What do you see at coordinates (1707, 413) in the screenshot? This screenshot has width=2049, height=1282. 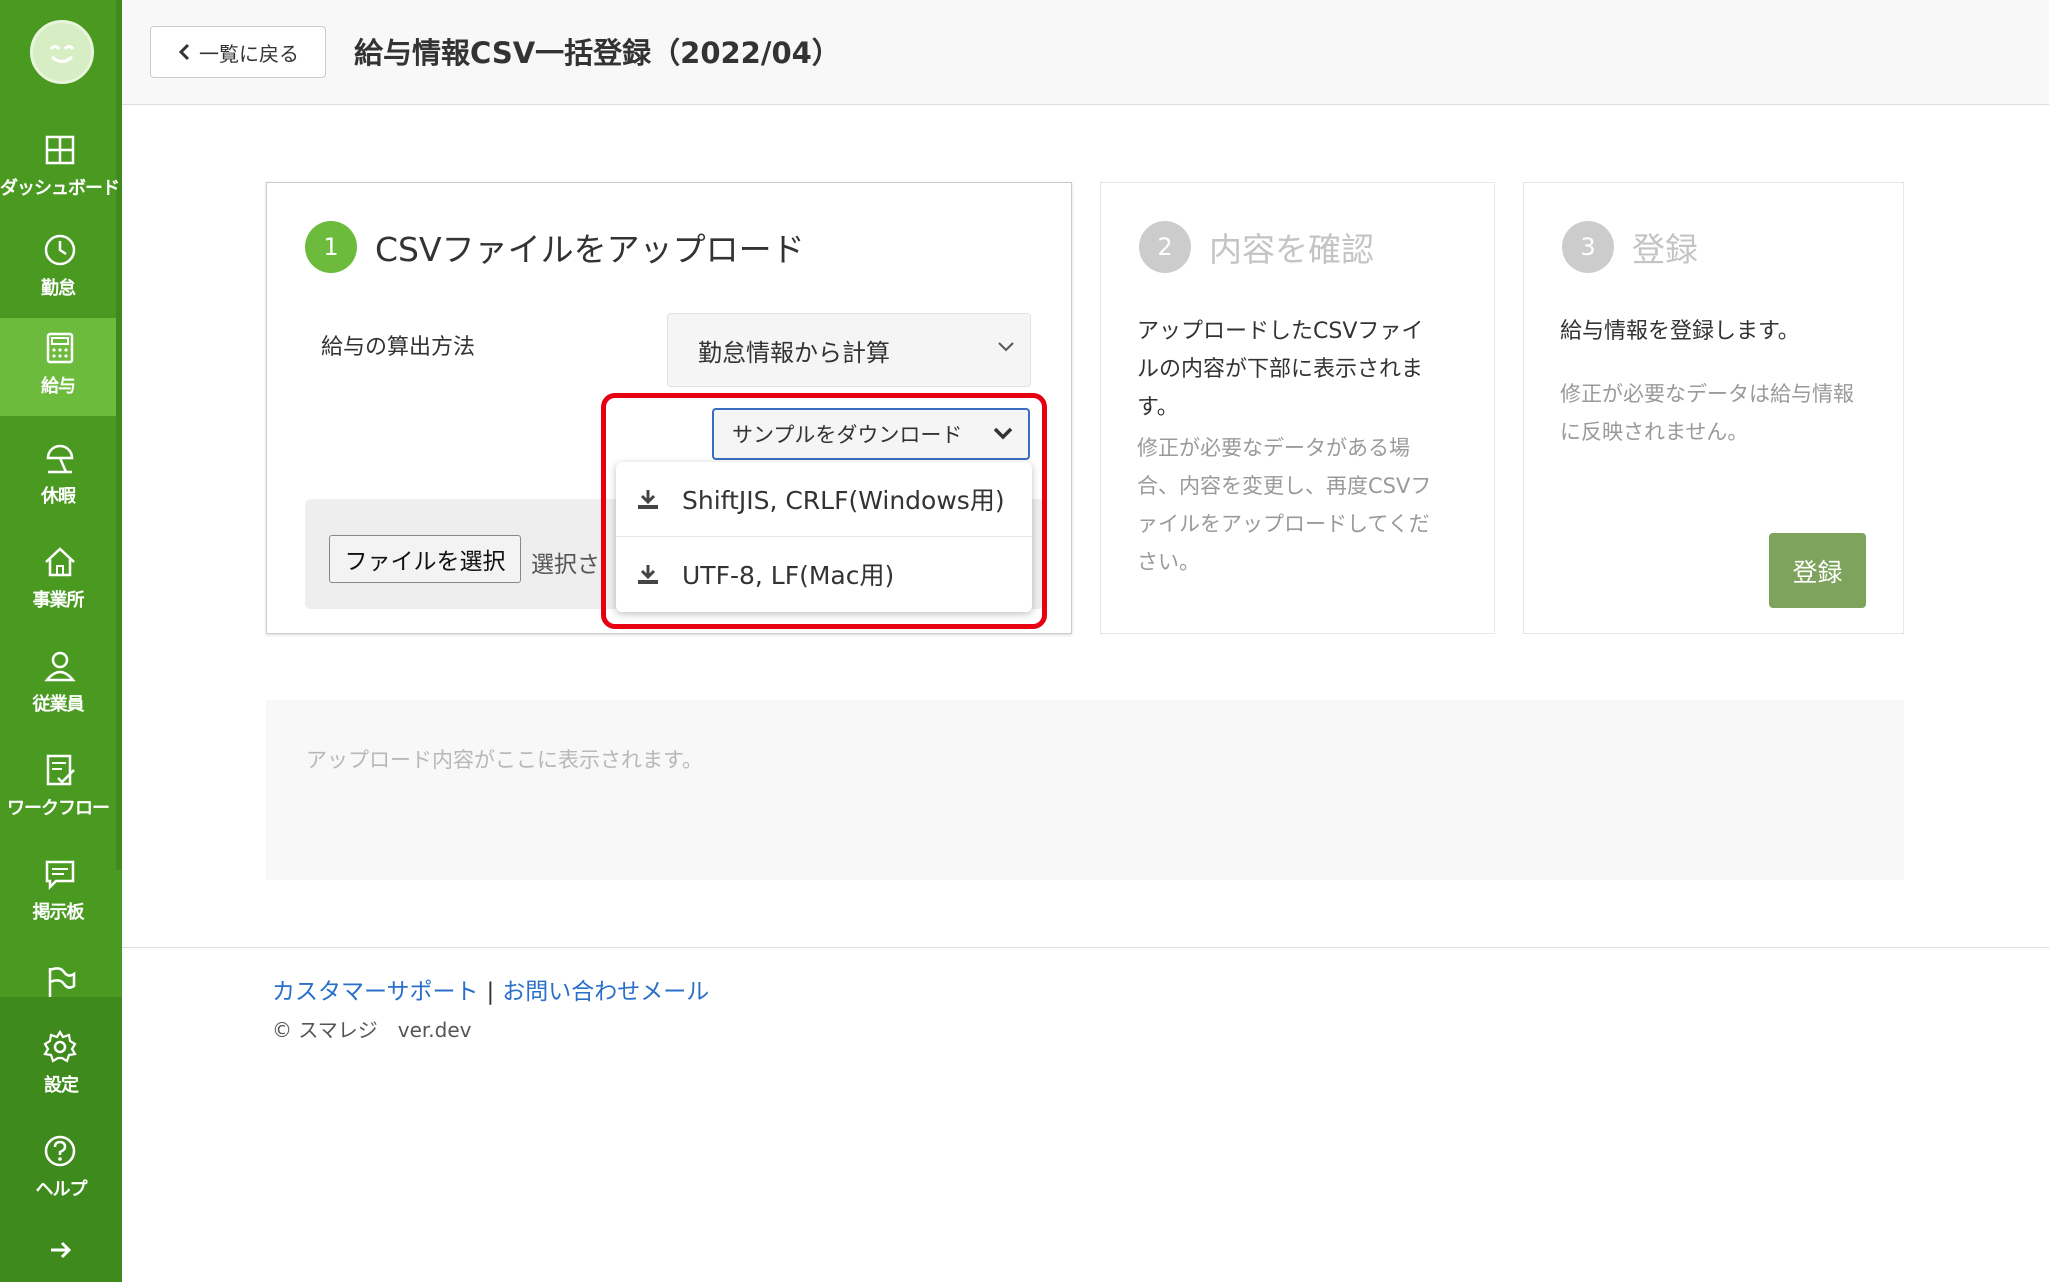 I see `step3-note: 修正が必要なデータは給与情報 に反映されません。` at bounding box center [1707, 413].